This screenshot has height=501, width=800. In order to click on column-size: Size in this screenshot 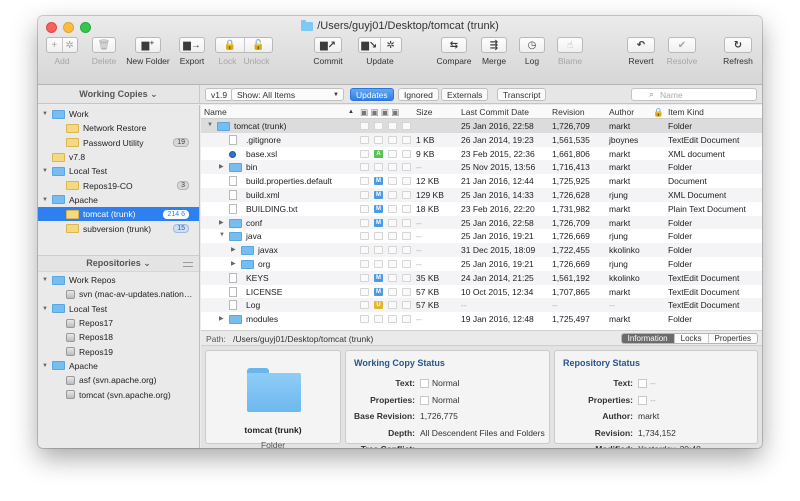, I will do `click(424, 112)`.